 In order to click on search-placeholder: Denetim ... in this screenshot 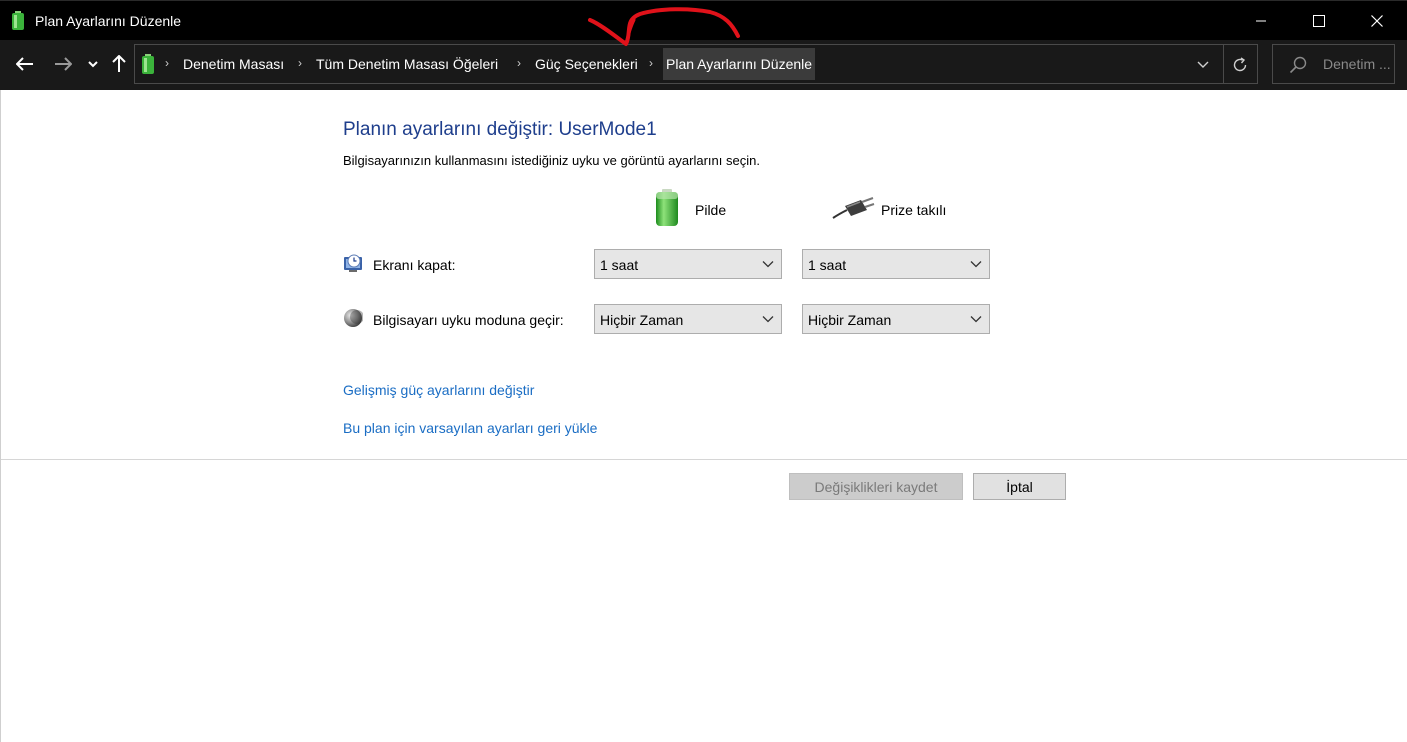, I will do `click(1357, 64)`.